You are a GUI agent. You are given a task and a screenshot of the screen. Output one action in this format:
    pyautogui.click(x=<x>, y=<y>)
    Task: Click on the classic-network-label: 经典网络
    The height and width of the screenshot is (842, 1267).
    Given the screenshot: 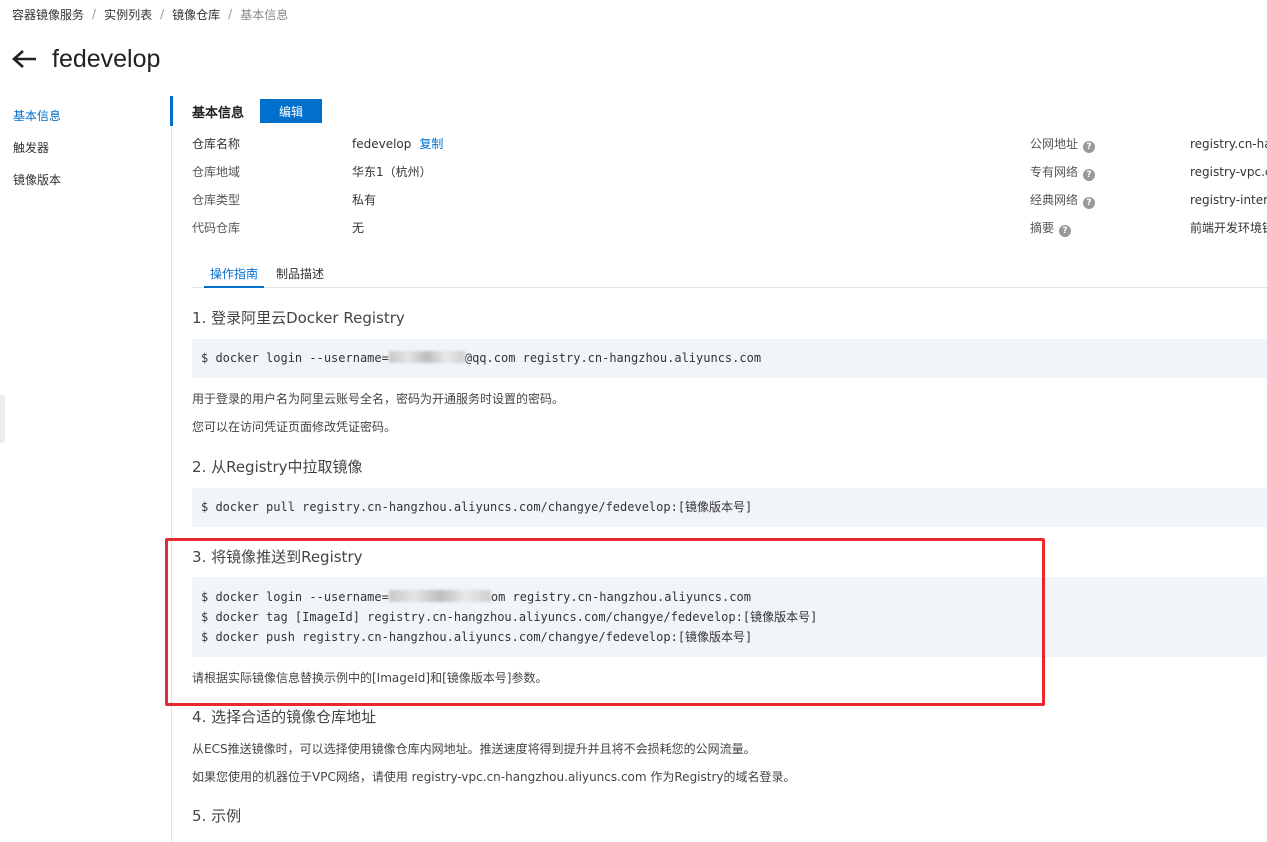 What is the action you would take?
    pyautogui.click(x=1054, y=200)
    